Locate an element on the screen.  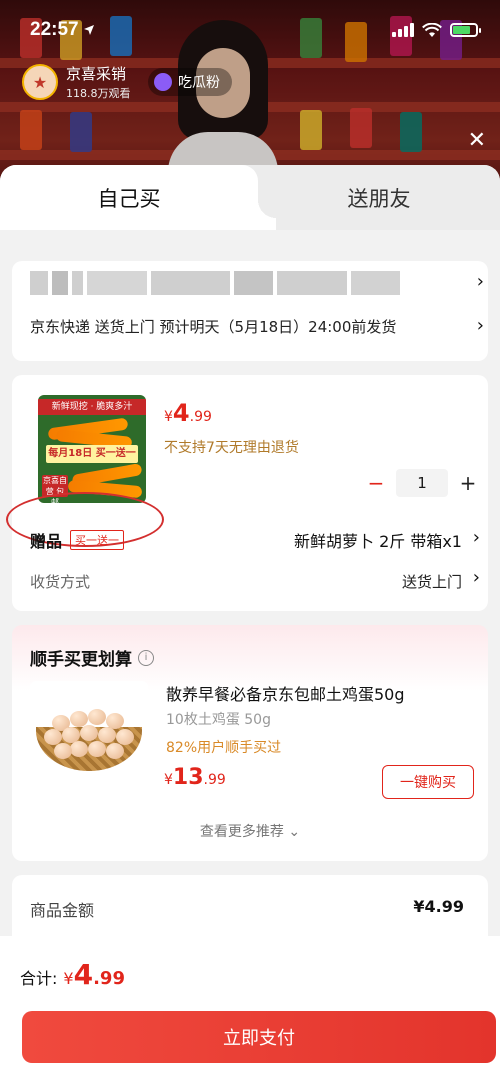
delivery-estimate: 京东快递 送货上门 预计明天（5月18日）24:00前发货 is located at coordinates (213, 327).